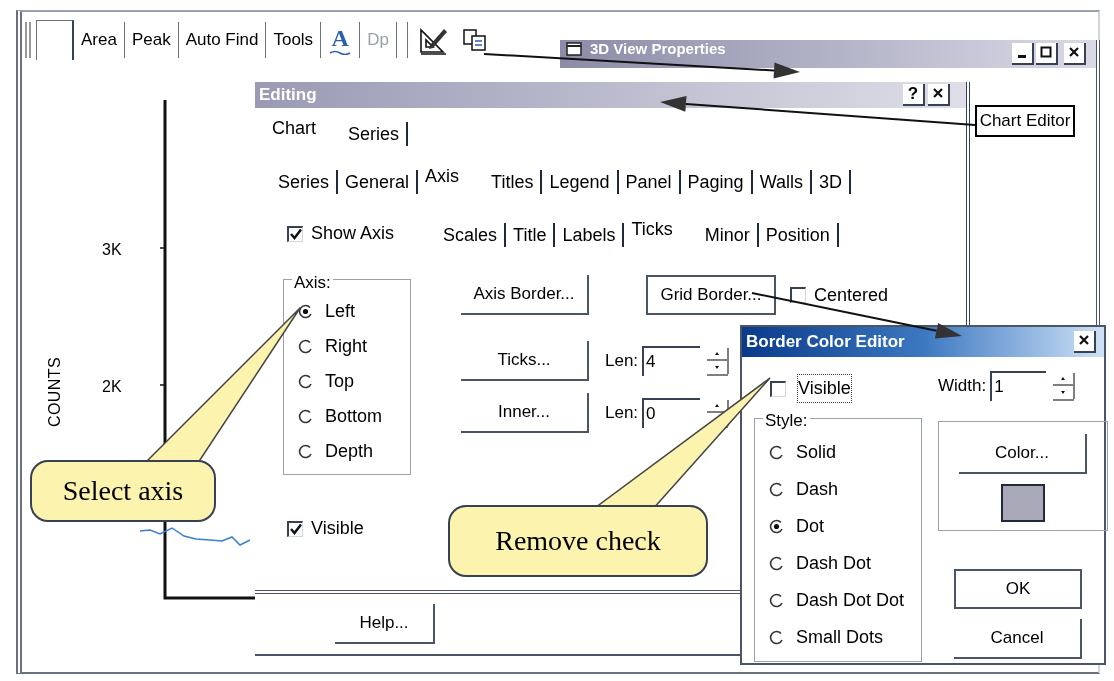 This screenshot has height=681, width=1114. What do you see at coordinates (354, 416) in the screenshot?
I see `radio-label: Bottom` at bounding box center [354, 416].